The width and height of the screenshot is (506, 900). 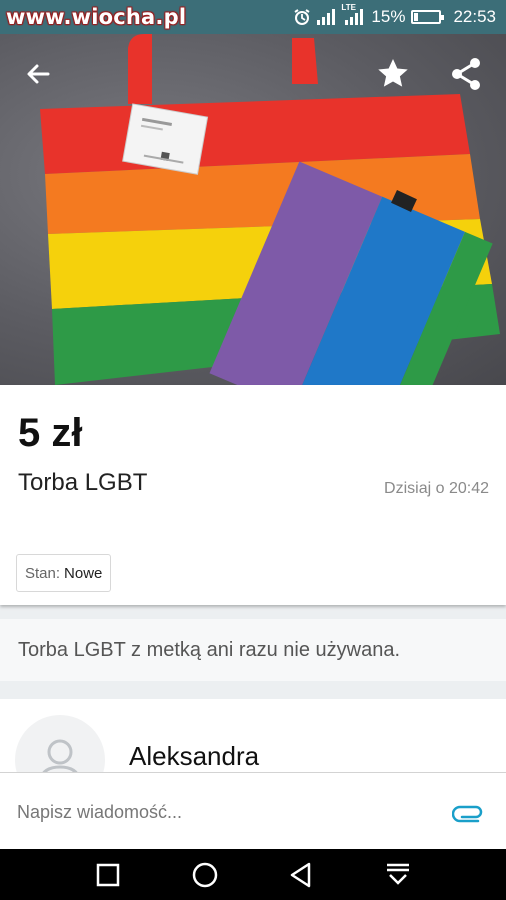 What do you see at coordinates (253, 874) in the screenshot?
I see `system-nav-bar` at bounding box center [253, 874].